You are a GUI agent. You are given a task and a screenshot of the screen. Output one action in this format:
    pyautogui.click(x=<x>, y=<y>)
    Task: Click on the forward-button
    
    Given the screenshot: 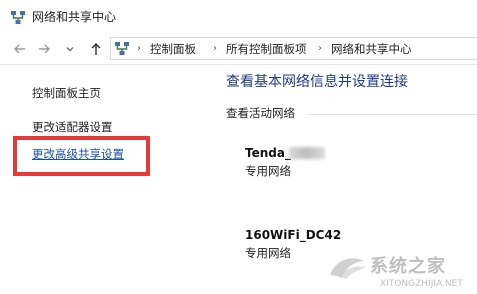 What is the action you would take?
    pyautogui.click(x=44, y=49)
    